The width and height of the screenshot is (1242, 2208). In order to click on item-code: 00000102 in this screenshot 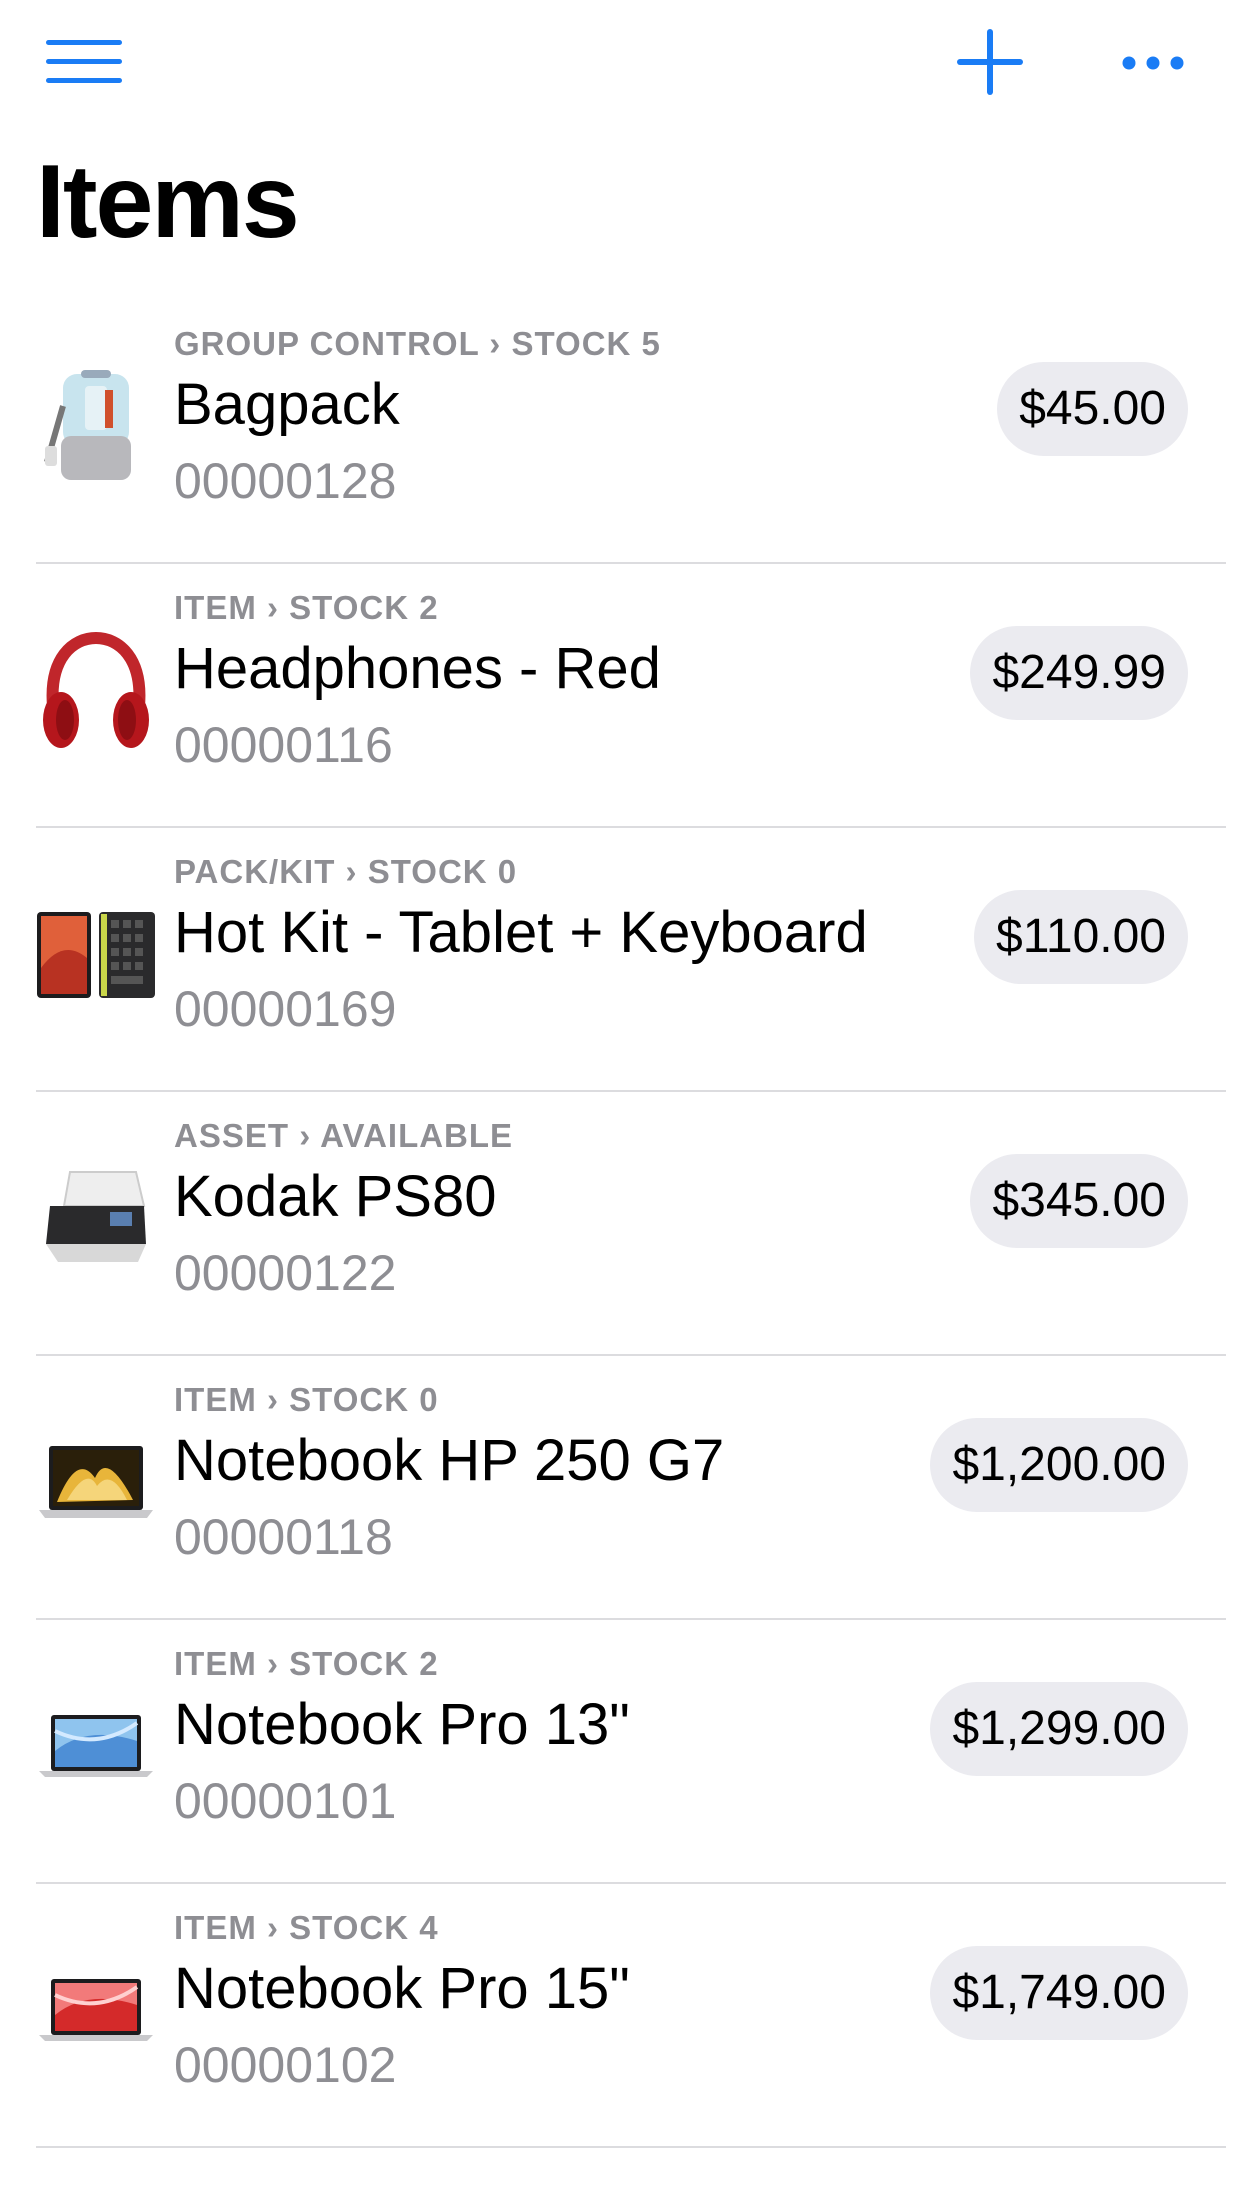, I will do `click(285, 2065)`.